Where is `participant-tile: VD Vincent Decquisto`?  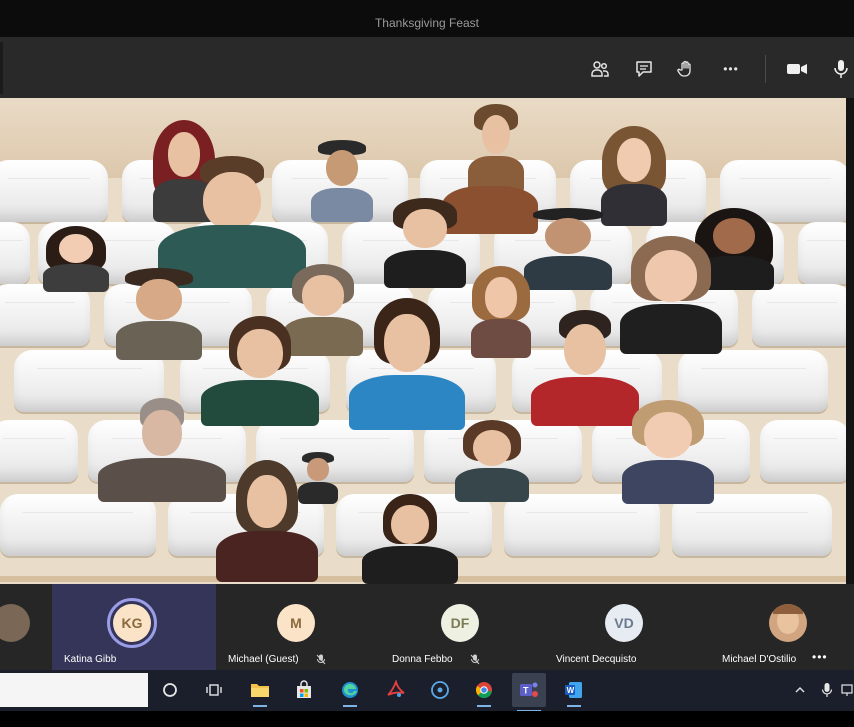 participant-tile: VD Vincent Decquisto is located at coordinates (626, 627).